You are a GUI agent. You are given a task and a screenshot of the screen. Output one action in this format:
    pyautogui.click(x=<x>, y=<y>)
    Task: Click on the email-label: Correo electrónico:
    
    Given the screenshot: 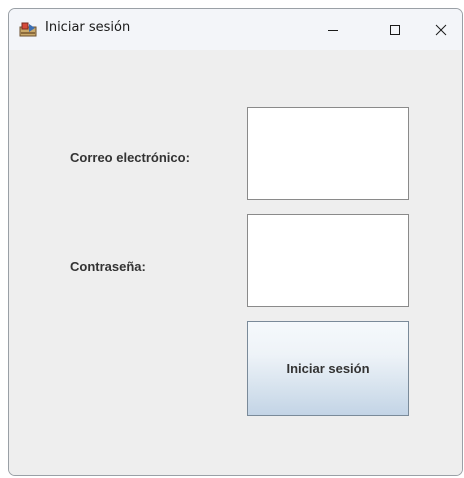 What is the action you would take?
    pyautogui.click(x=130, y=157)
    